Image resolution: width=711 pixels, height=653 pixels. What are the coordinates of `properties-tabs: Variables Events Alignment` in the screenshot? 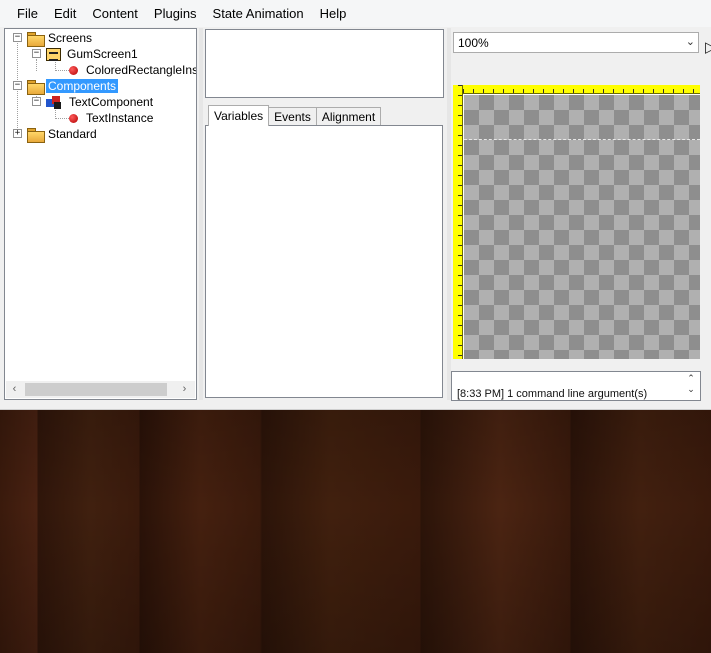 It's located at (295, 115).